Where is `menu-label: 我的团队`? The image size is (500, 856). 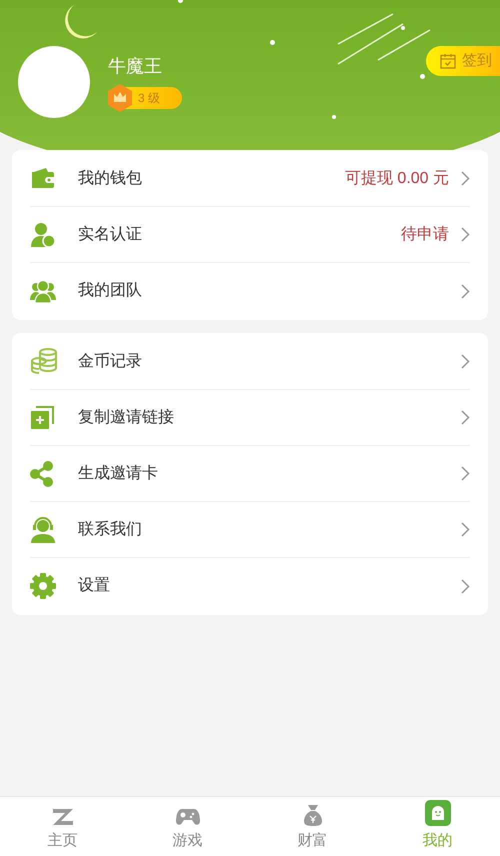
menu-label: 我的团队 is located at coordinates (110, 290).